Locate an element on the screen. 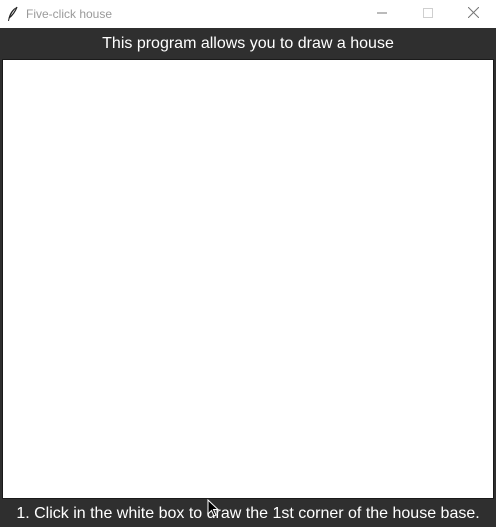 This screenshot has width=496, height=527. maximize-icon is located at coordinates (428, 14).